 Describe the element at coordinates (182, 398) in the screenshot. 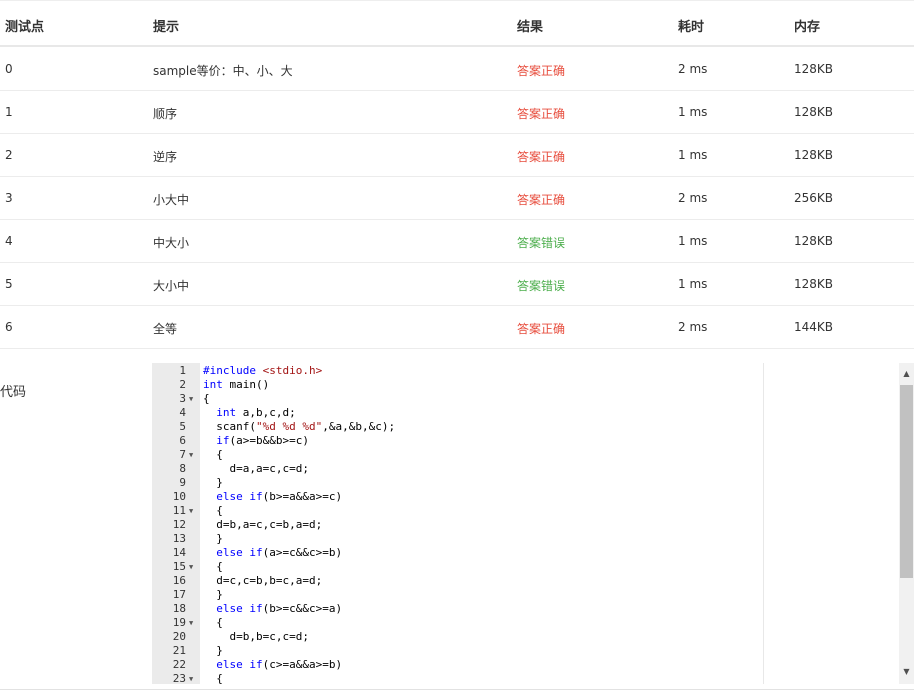

I see `line-number: 3` at that location.